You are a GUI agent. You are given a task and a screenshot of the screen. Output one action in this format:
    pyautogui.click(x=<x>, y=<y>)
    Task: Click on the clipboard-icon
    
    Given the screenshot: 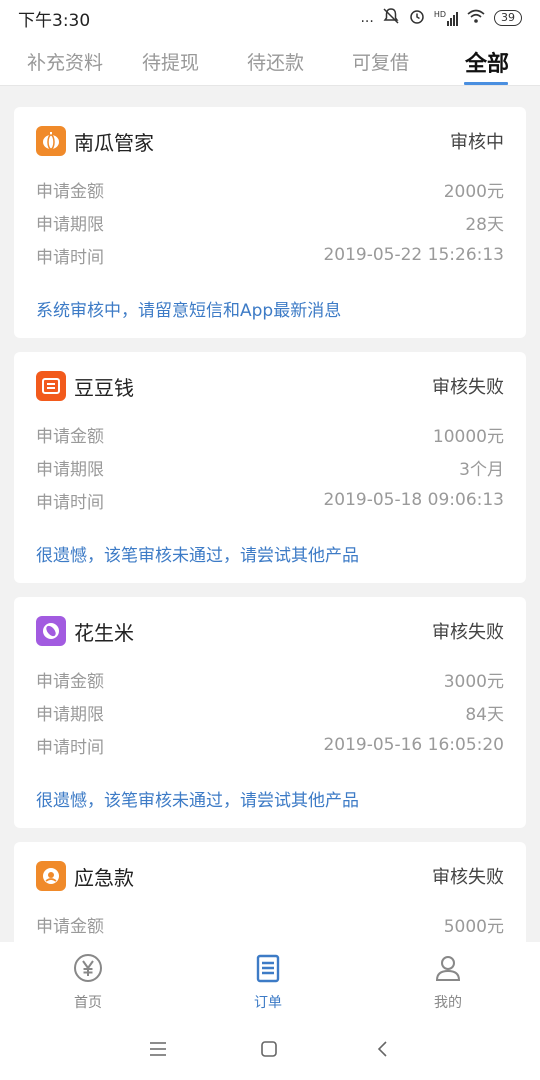 What is the action you would take?
    pyautogui.click(x=268, y=970)
    